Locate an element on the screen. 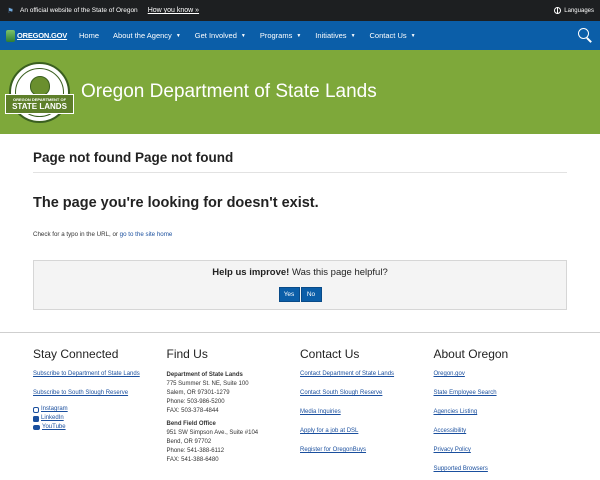 The width and height of the screenshot is (600, 480). state-employee-search-link: State Employee Search is located at coordinates (501, 393).